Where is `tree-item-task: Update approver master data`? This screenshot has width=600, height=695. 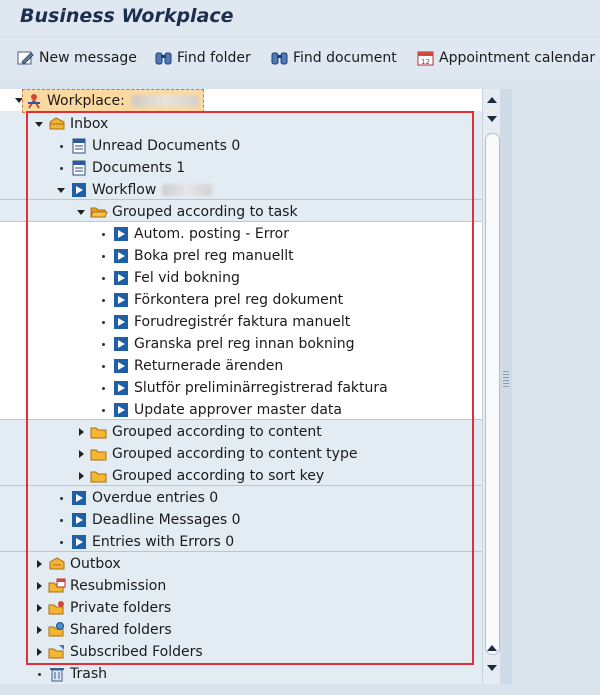
tree-item-task: Update approver master data is located at coordinates (241, 410).